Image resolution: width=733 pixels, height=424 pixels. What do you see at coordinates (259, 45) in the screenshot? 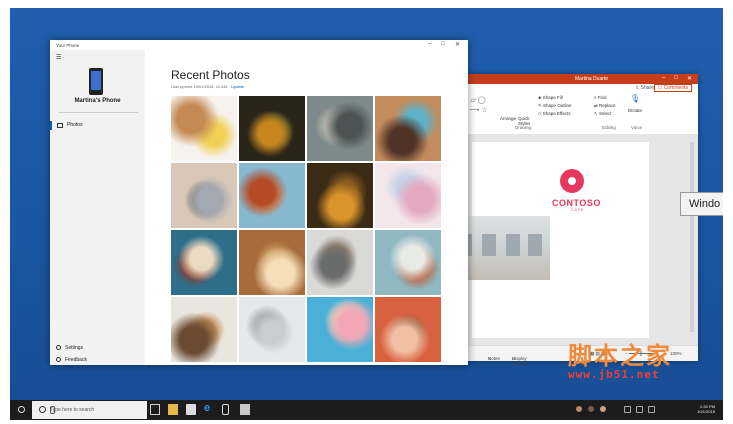
I see `your-phone-titlebar: Your Phone – □ ✕` at bounding box center [259, 45].